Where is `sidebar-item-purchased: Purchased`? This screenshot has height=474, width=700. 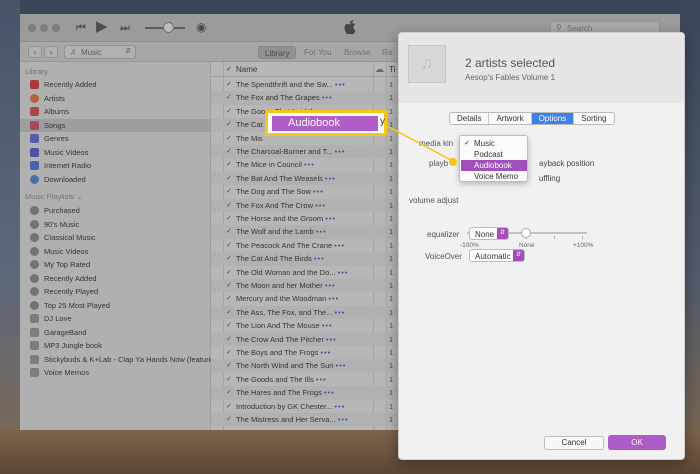
sidebar-item-purchased: Purchased is located at coordinates (115, 210).